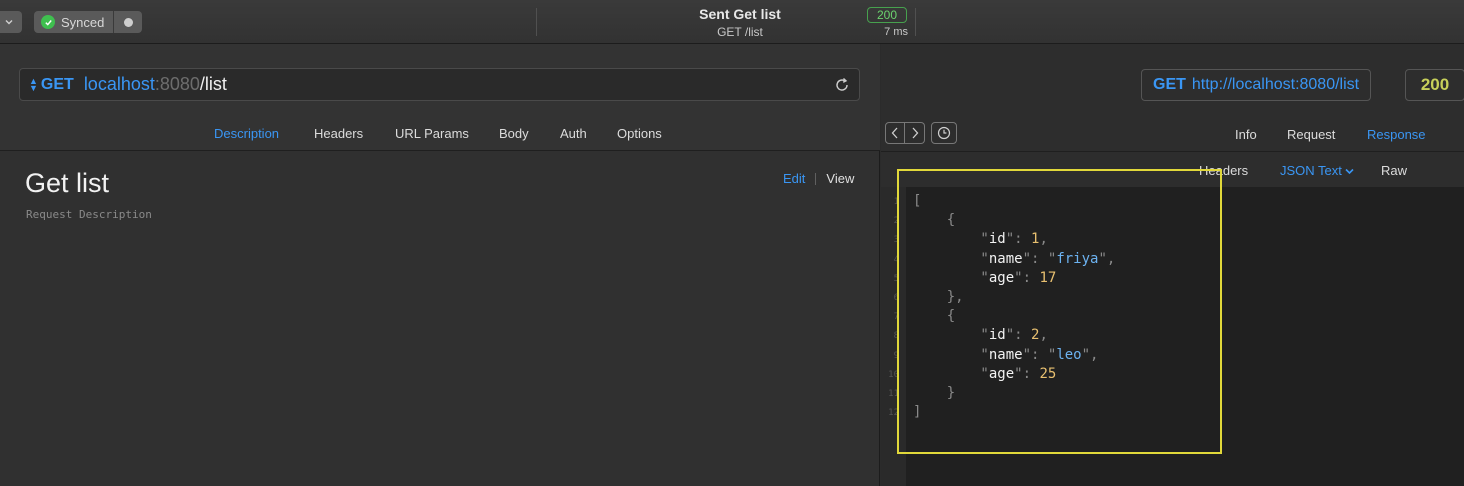 The image size is (1464, 486). I want to click on code-line: },, so click(938, 297).